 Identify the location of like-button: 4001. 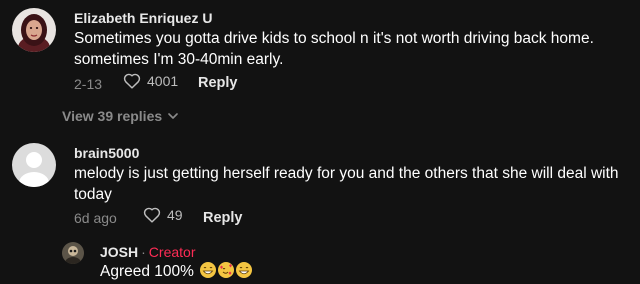
(150, 81).